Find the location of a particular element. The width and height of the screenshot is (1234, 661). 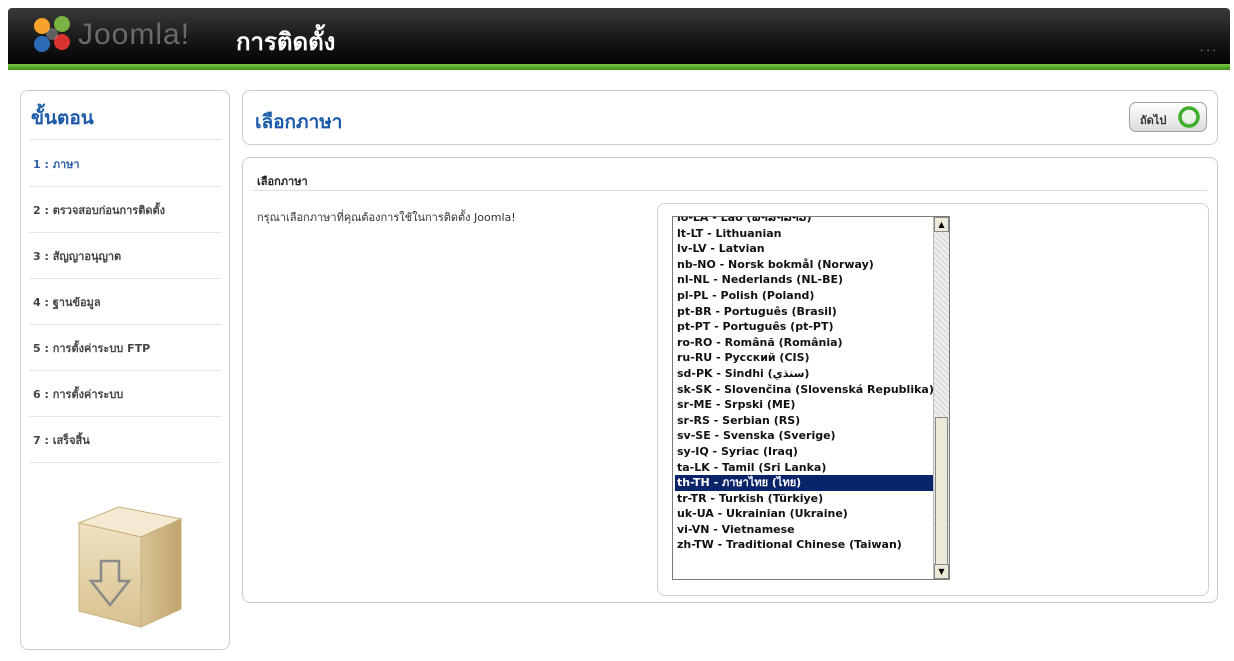

language-option: vi-VN - Vietnamese is located at coordinates (804, 530).